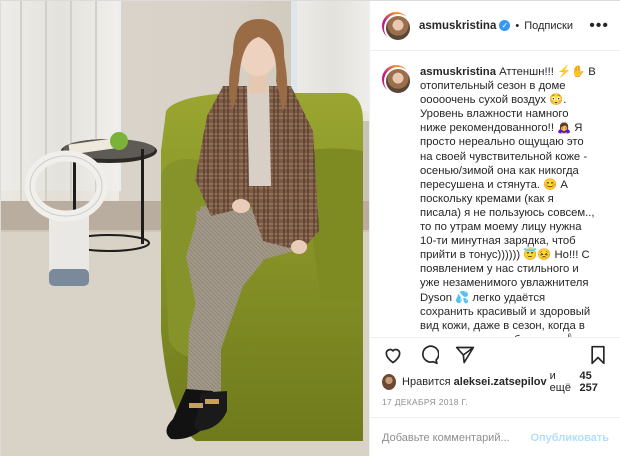 The width and height of the screenshot is (620, 456). Describe the element at coordinates (465, 355) in the screenshot. I see `share-arrow-icon` at that location.